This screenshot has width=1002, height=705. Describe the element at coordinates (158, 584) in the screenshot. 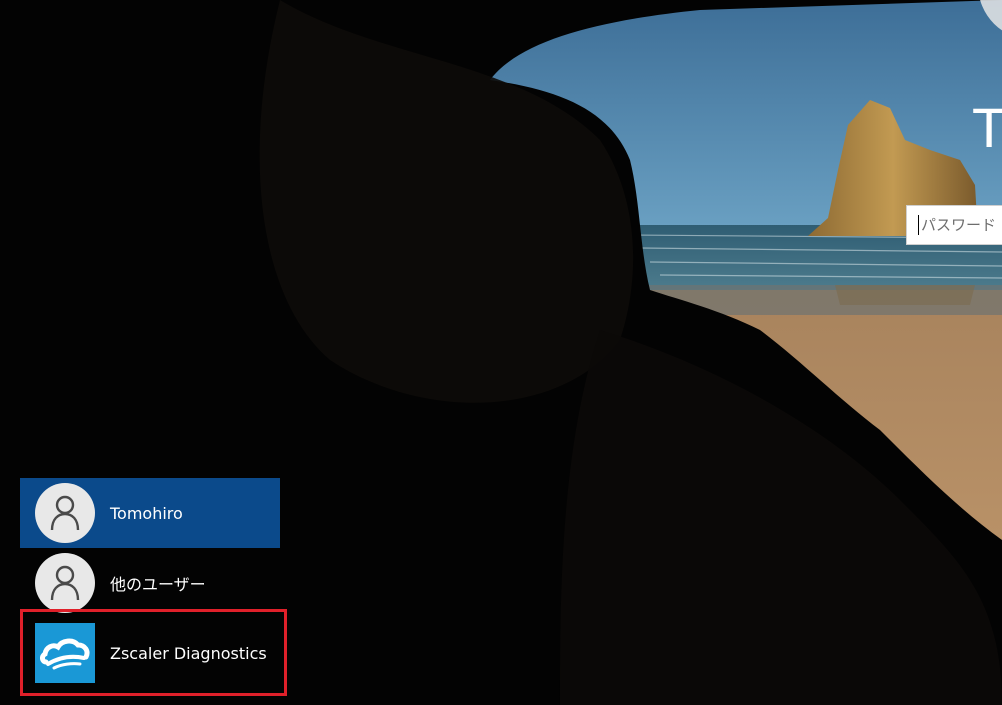

I see `user-item-label: 他のユーザー` at that location.